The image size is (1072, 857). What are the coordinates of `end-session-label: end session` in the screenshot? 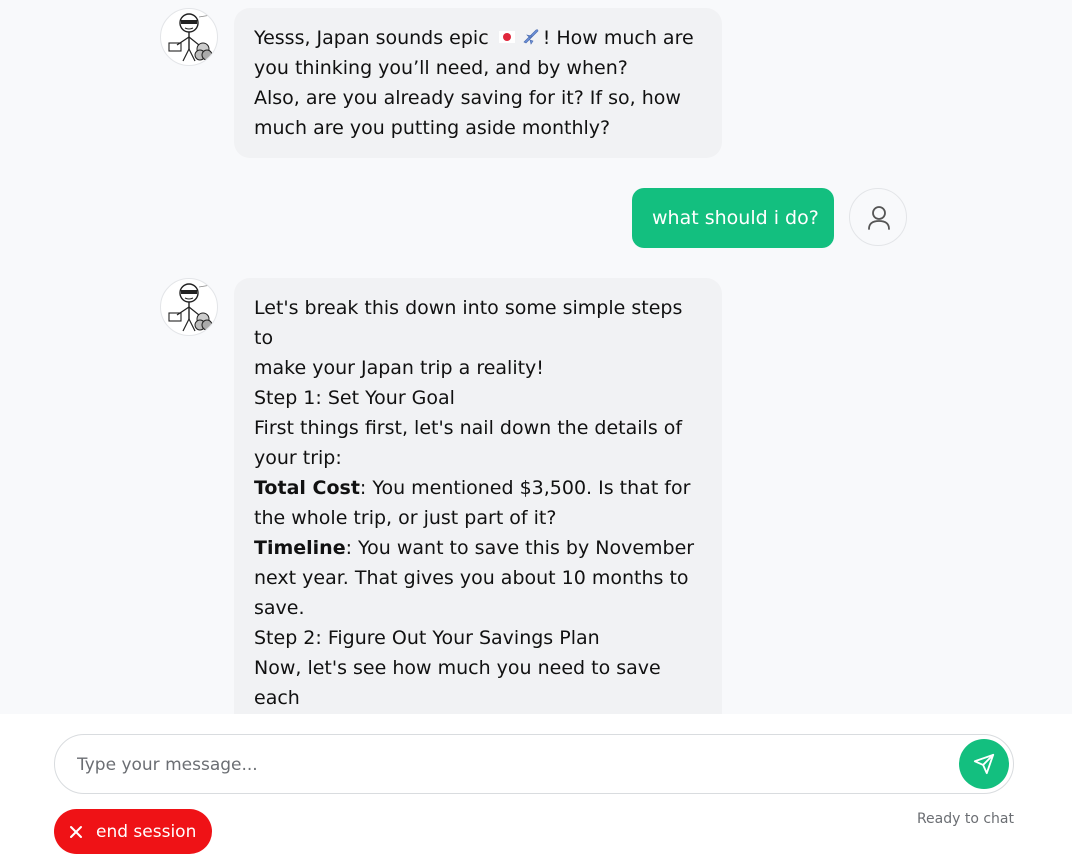 It's located at (146, 831).